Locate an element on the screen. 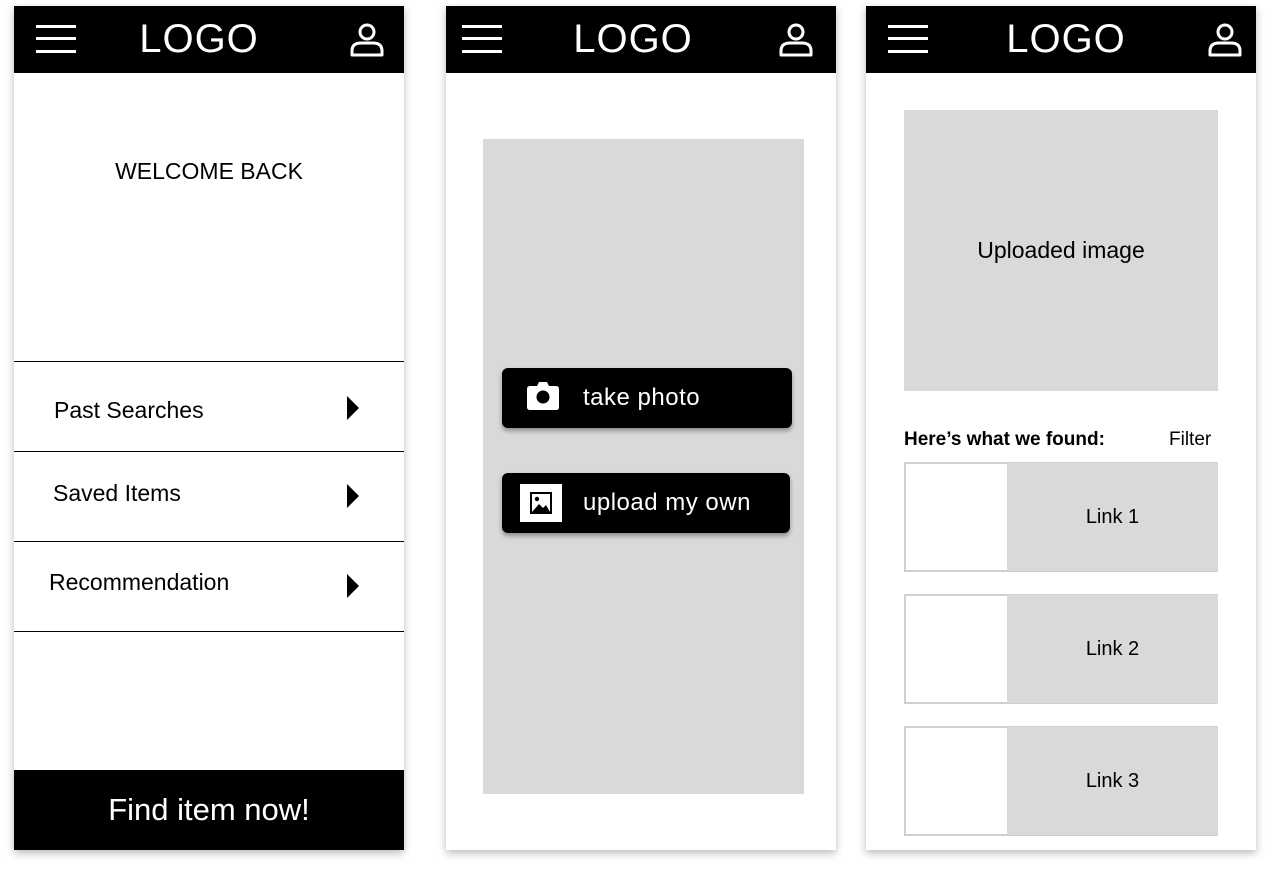  result-link: Link 2 is located at coordinates (1112, 649).